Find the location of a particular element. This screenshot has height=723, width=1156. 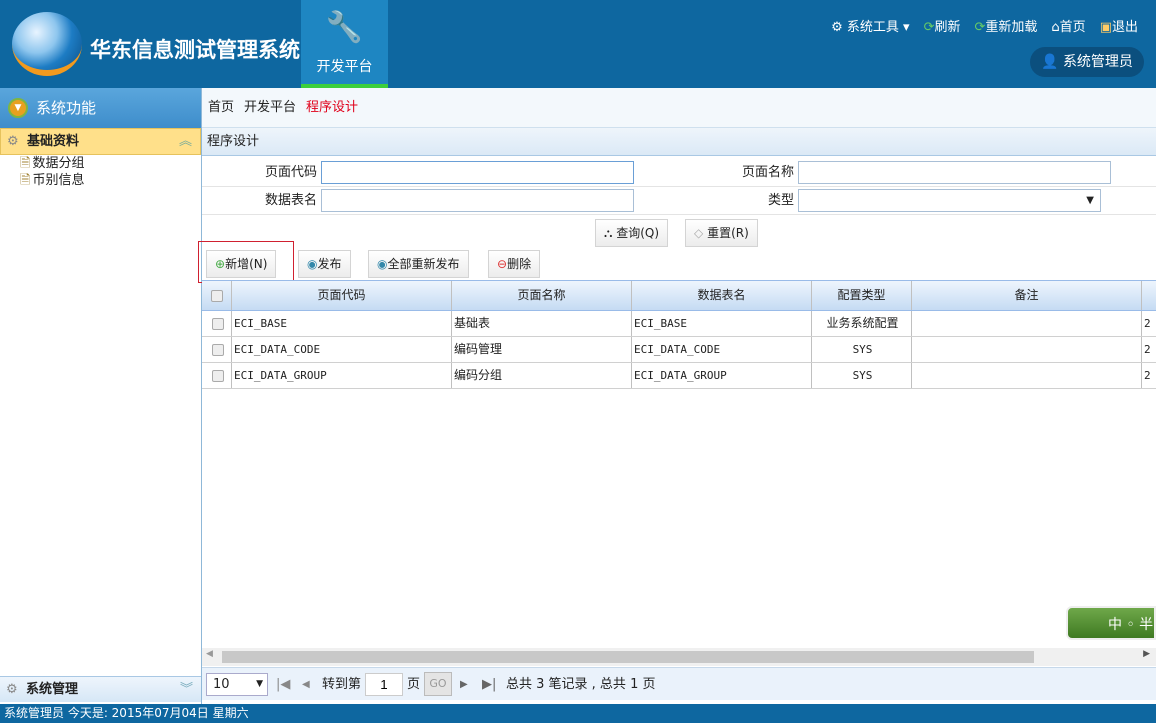

last-page-icon: ▶| is located at coordinates (489, 684).